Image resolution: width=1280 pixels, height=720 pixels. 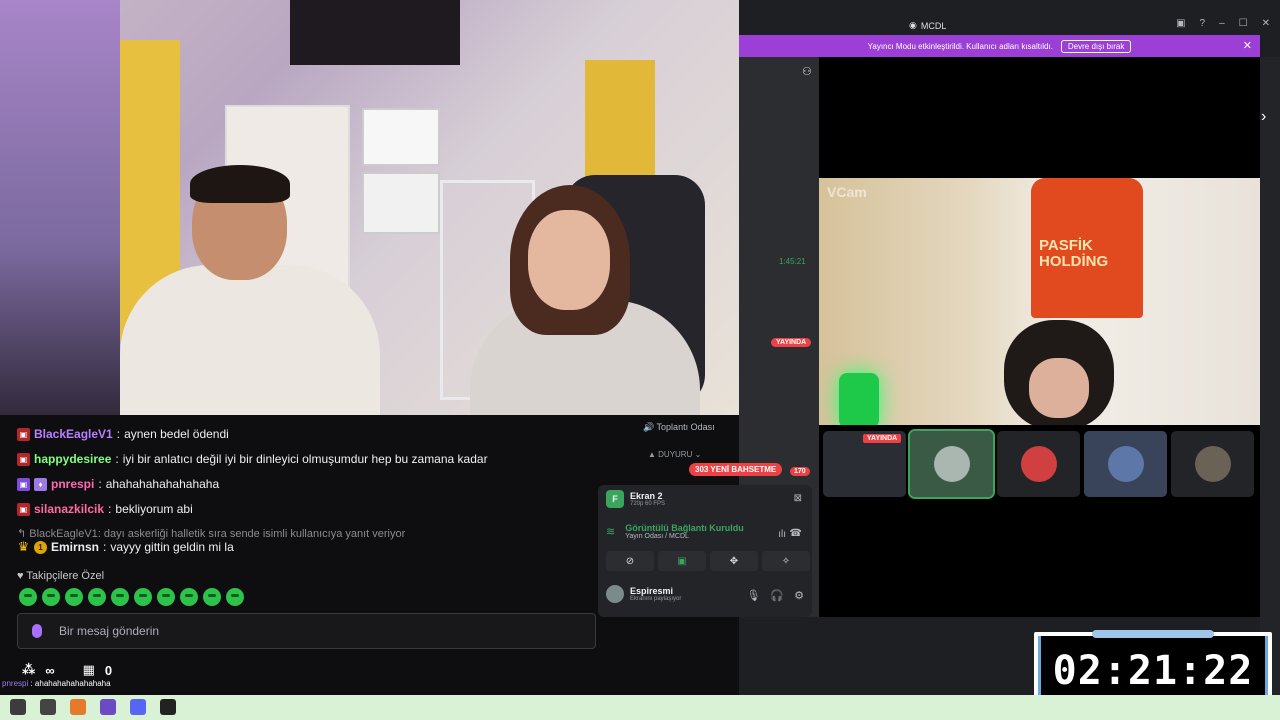 What do you see at coordinates (753, 595) in the screenshot?
I see `mic-icon: 🎙` at bounding box center [753, 595].